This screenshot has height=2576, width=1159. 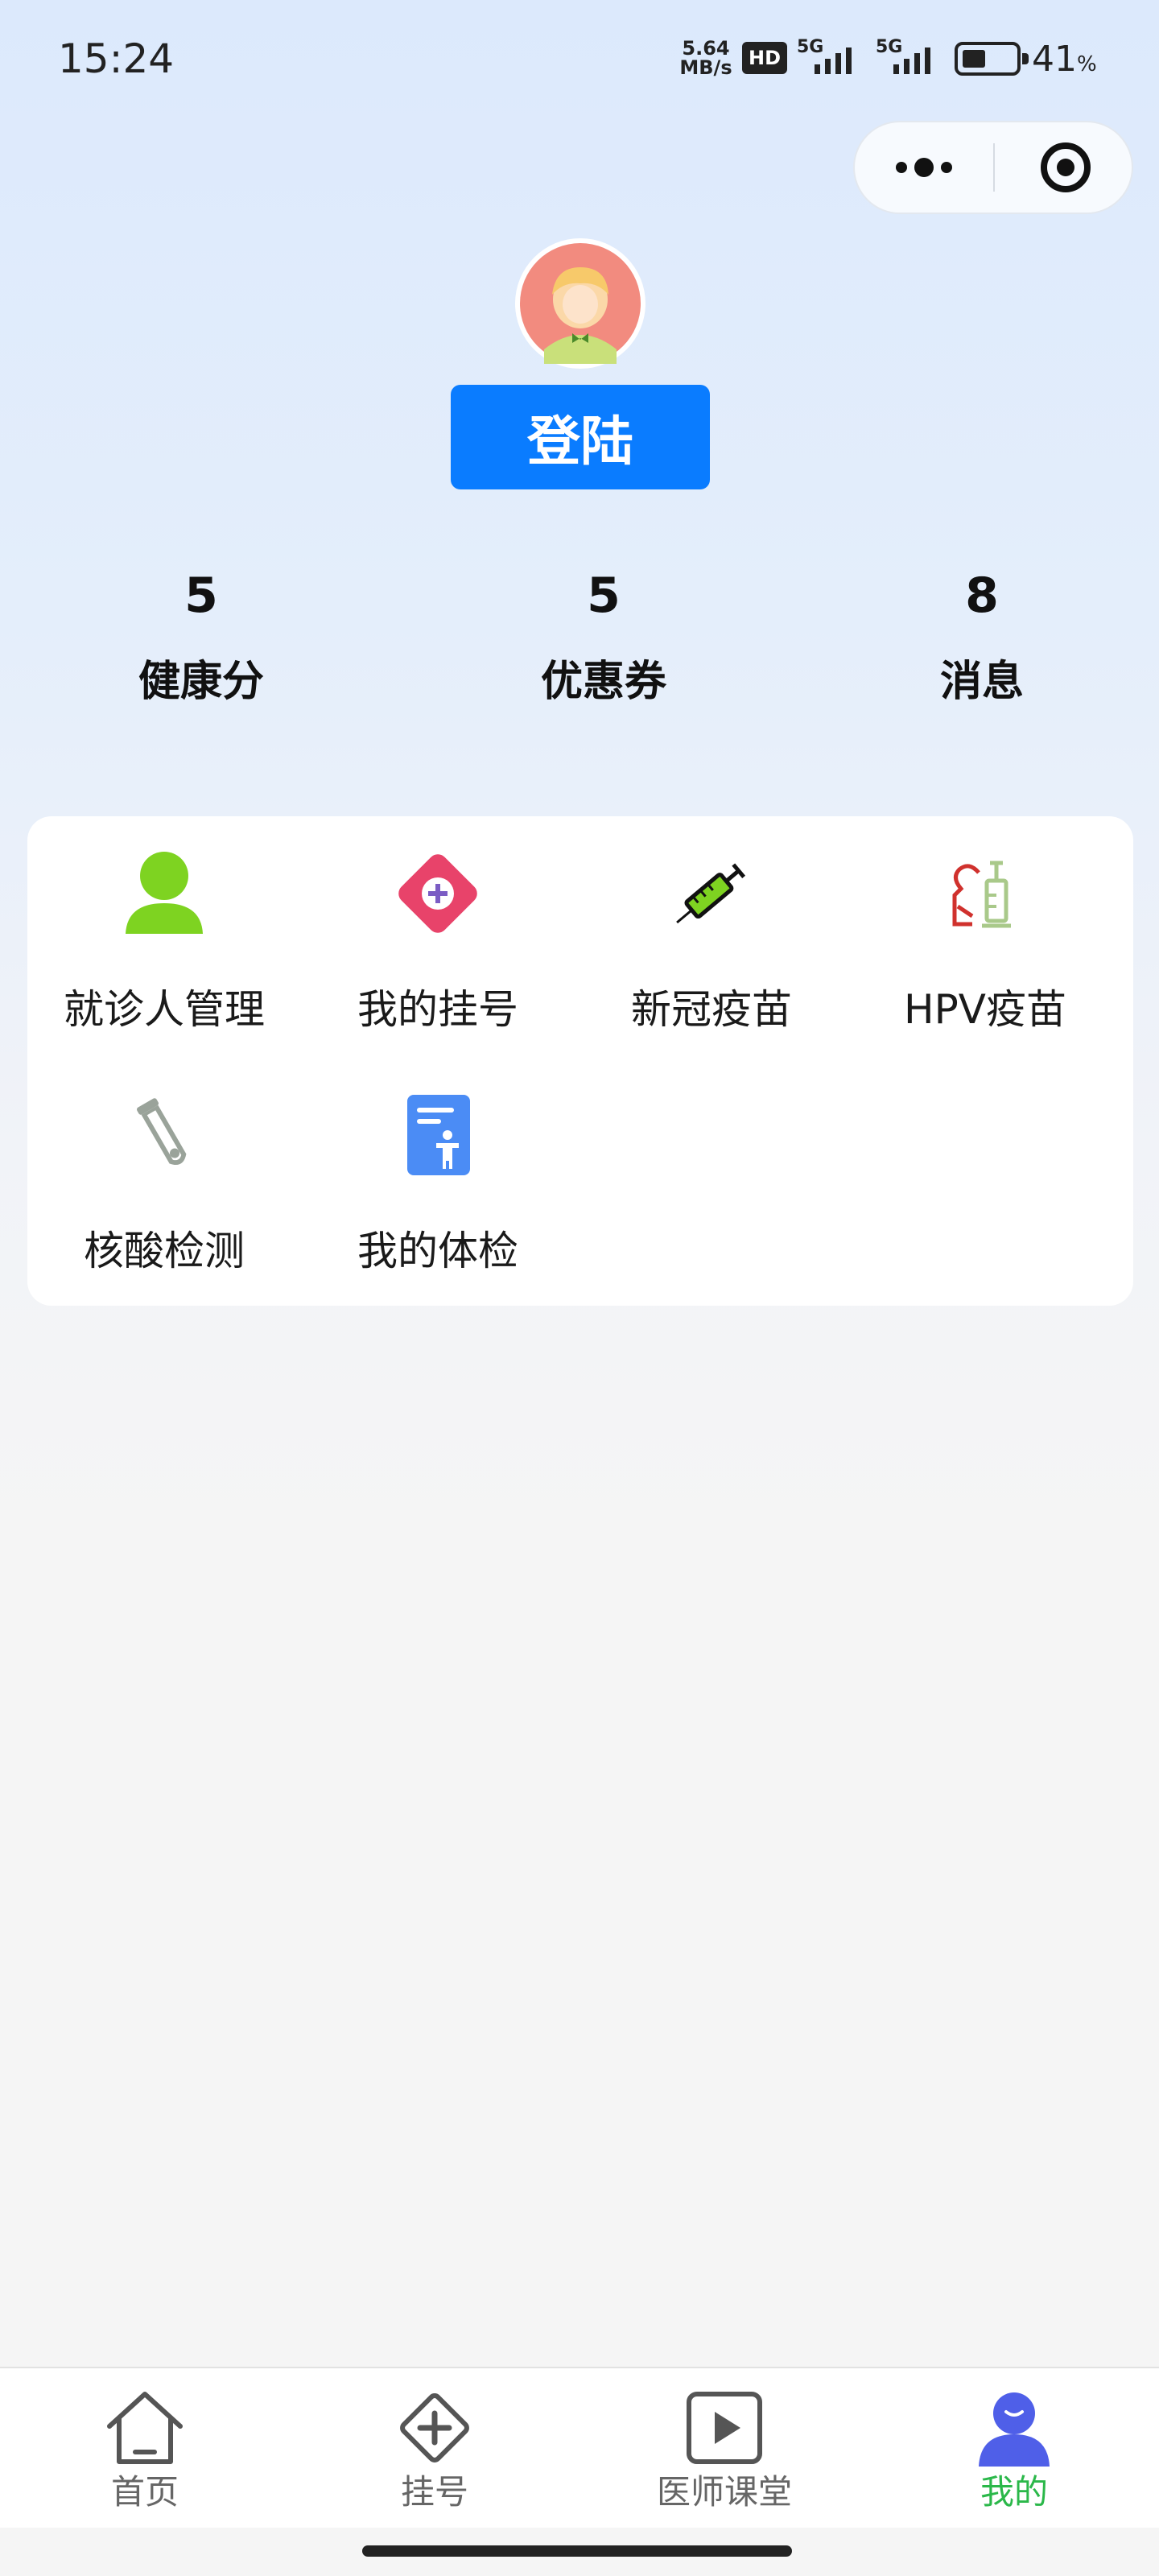 What do you see at coordinates (116, 58) in the screenshot?
I see `status-time: 15:24` at bounding box center [116, 58].